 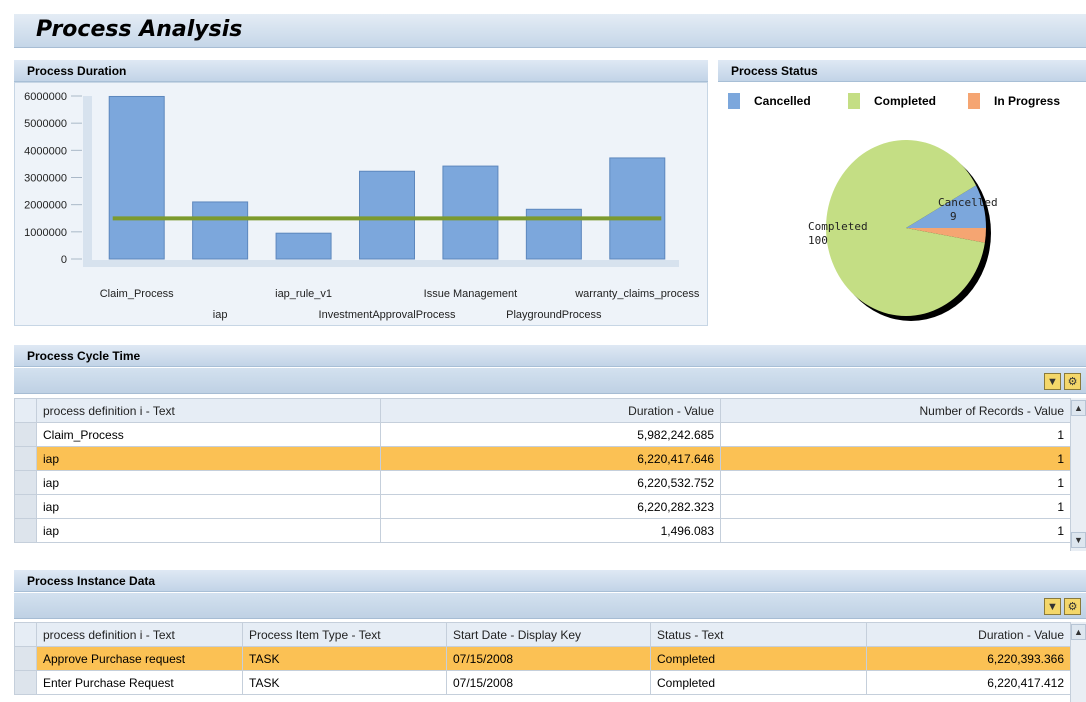 What do you see at coordinates (550, 458) in the screenshot?
I see `table-cell: 6,220,417.646` at bounding box center [550, 458].